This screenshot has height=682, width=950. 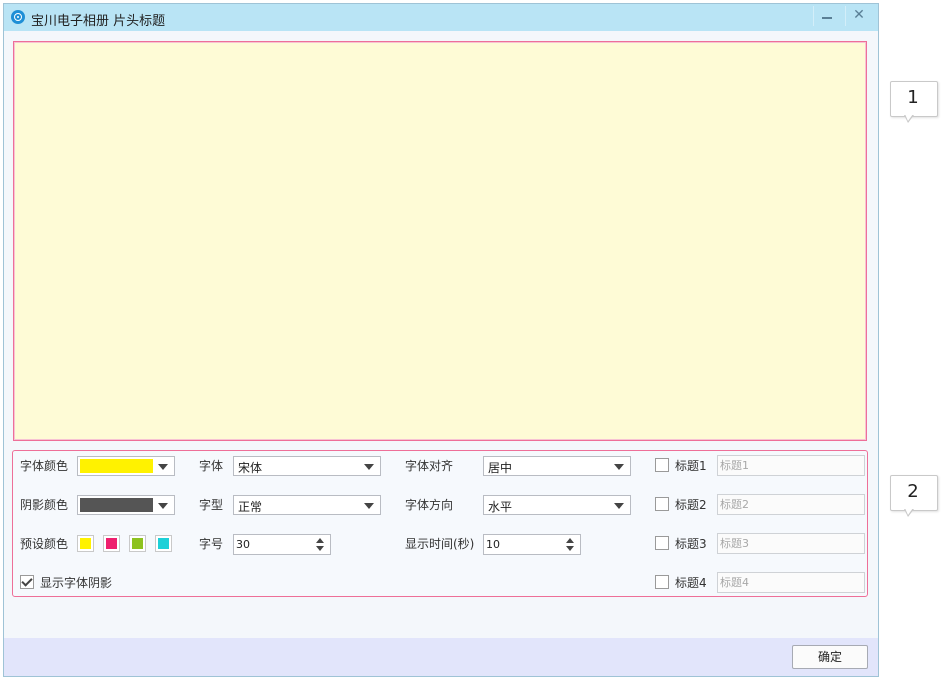 What do you see at coordinates (691, 505) in the screenshot?
I see `title2-label: 标题2` at bounding box center [691, 505].